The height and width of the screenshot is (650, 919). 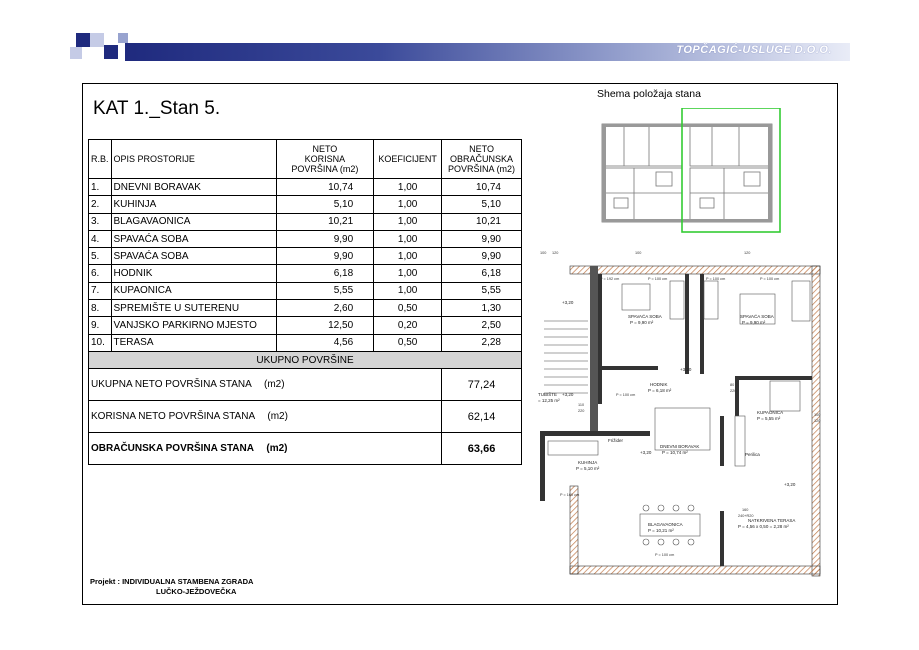 I want to click on plan-level-3: +3,20, so click(x=646, y=452).